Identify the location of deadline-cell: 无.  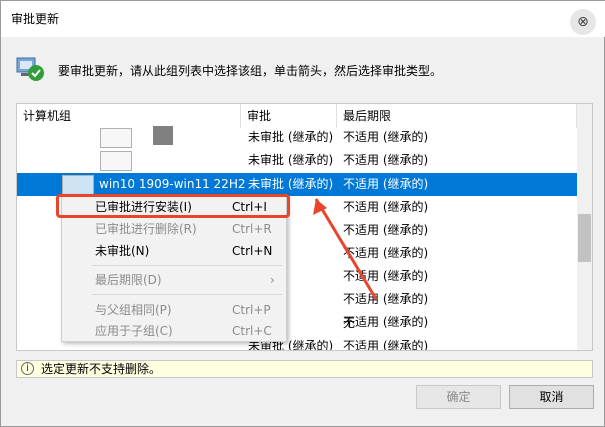
(349, 323).